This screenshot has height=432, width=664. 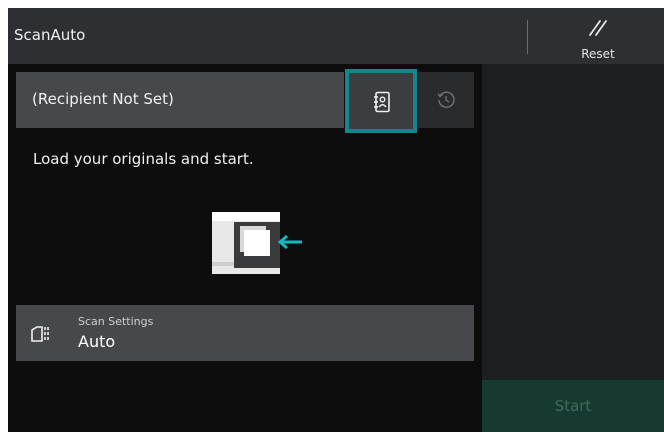 What do you see at coordinates (573, 406) in the screenshot?
I see `start-button: Start` at bounding box center [573, 406].